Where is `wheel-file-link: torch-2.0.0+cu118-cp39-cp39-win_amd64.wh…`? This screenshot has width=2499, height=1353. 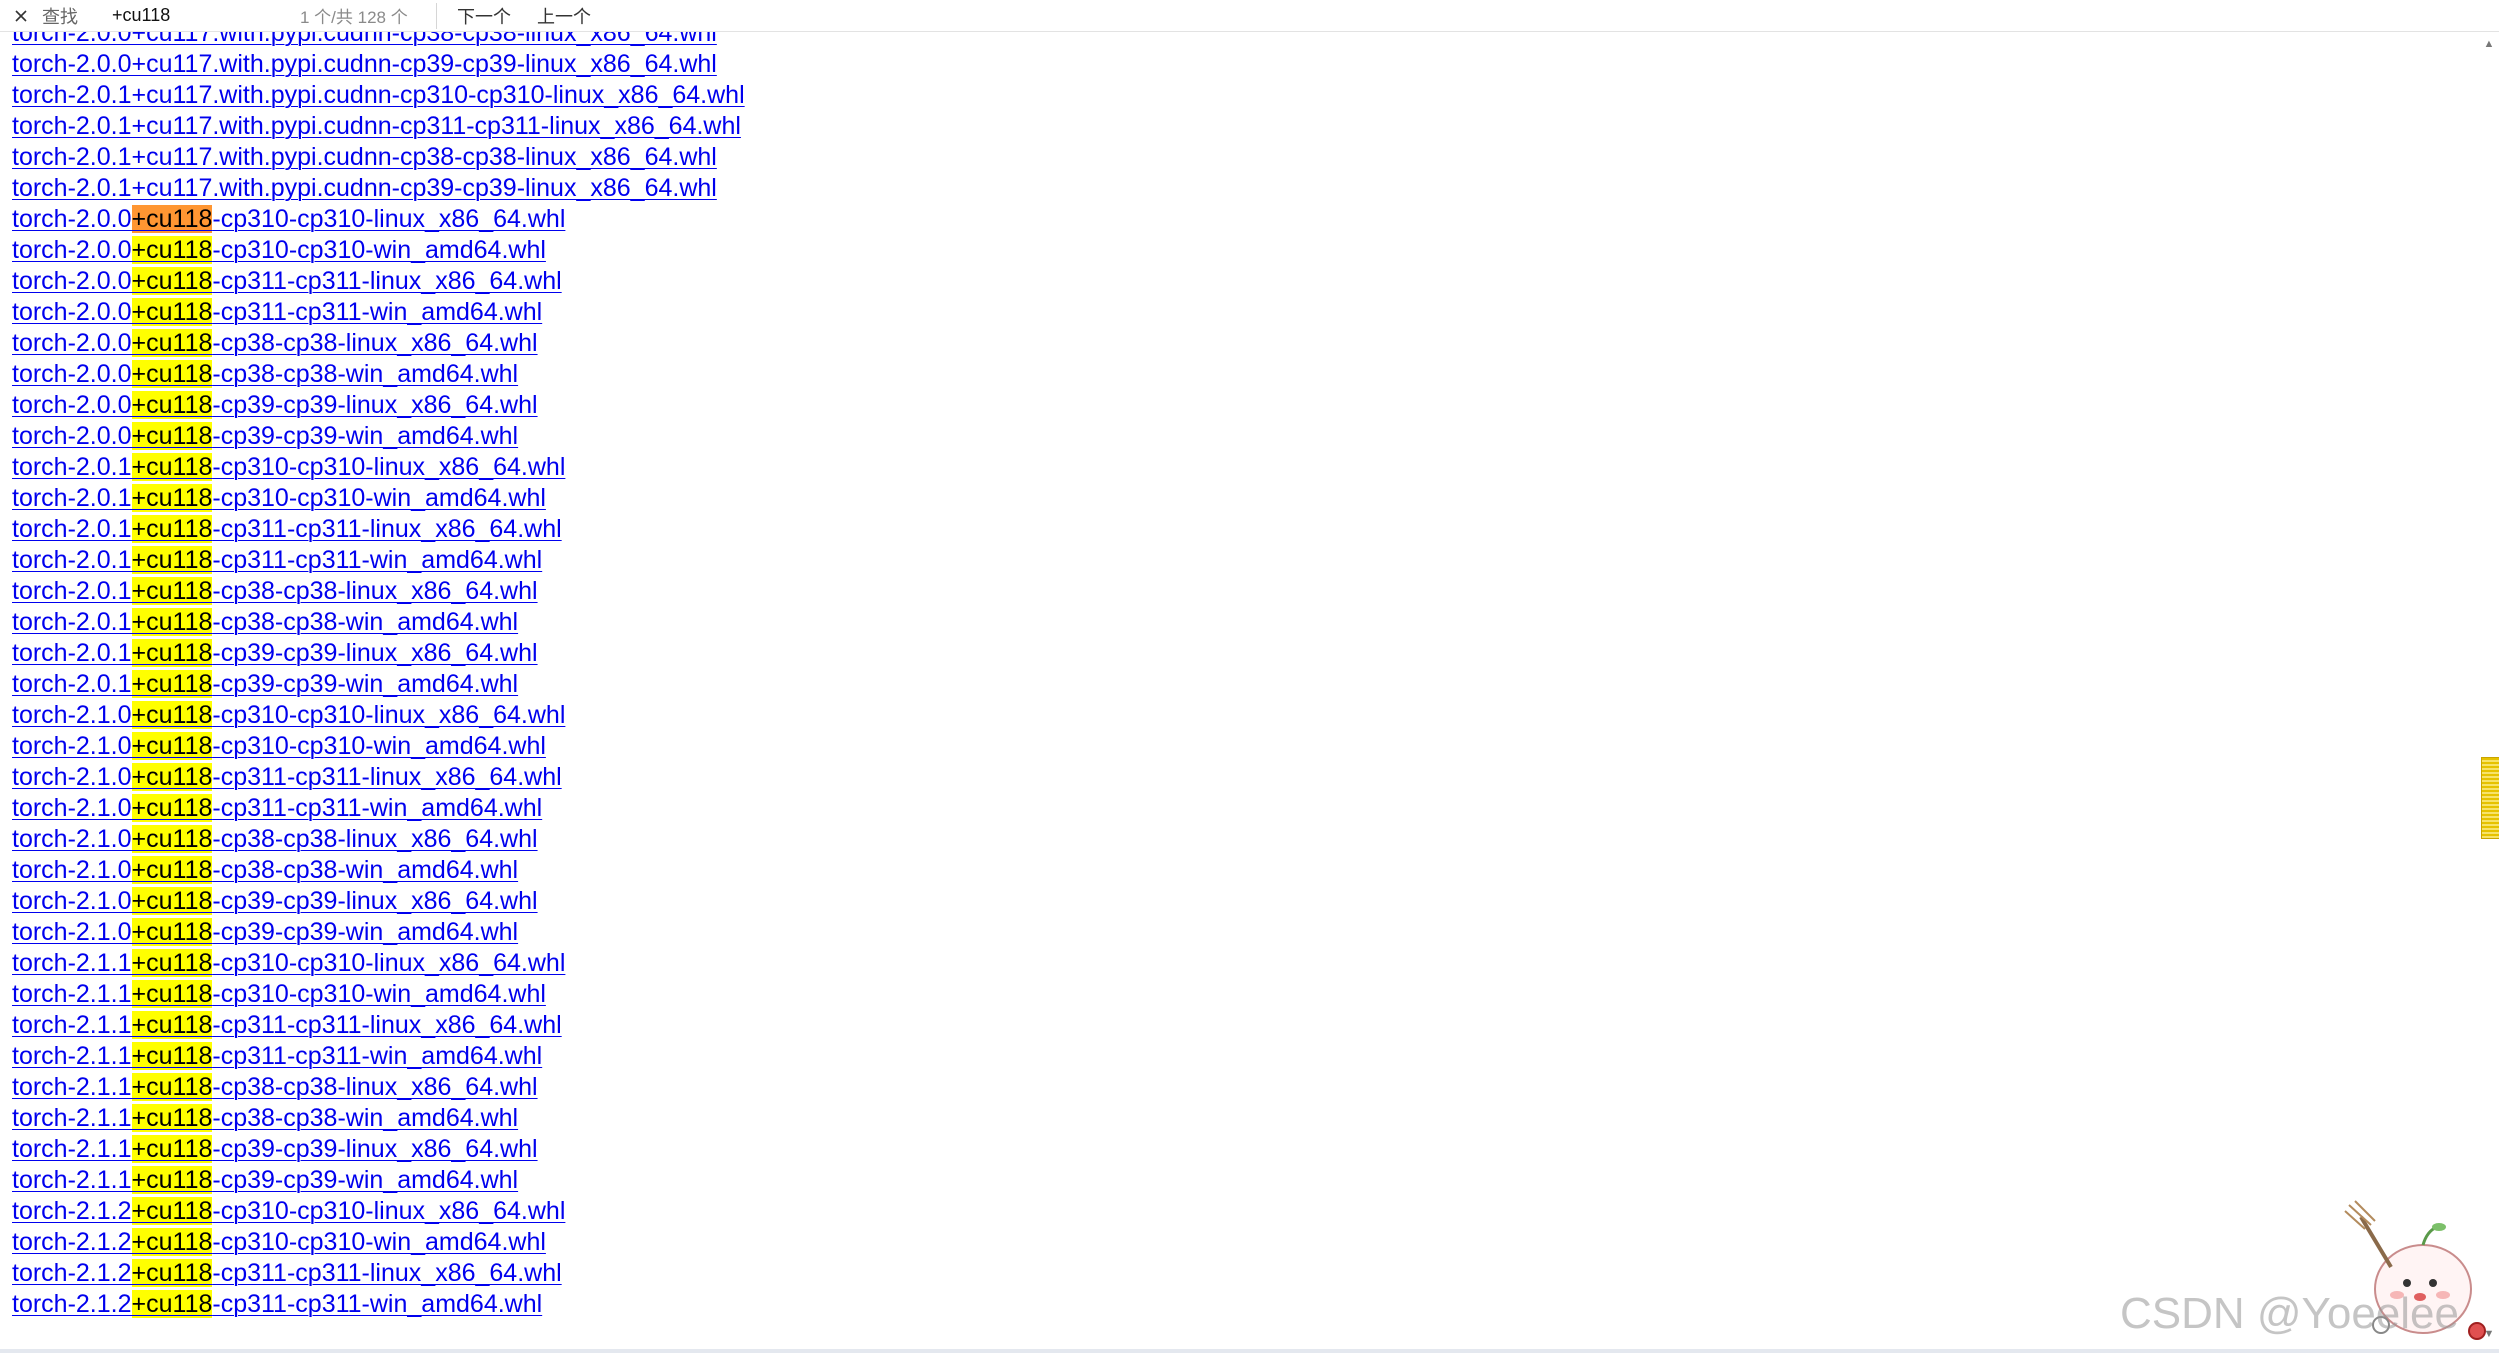 wheel-file-link: torch-2.0.0+cu118-cp39-cp39-win_amd64.wh… is located at coordinates (265, 436).